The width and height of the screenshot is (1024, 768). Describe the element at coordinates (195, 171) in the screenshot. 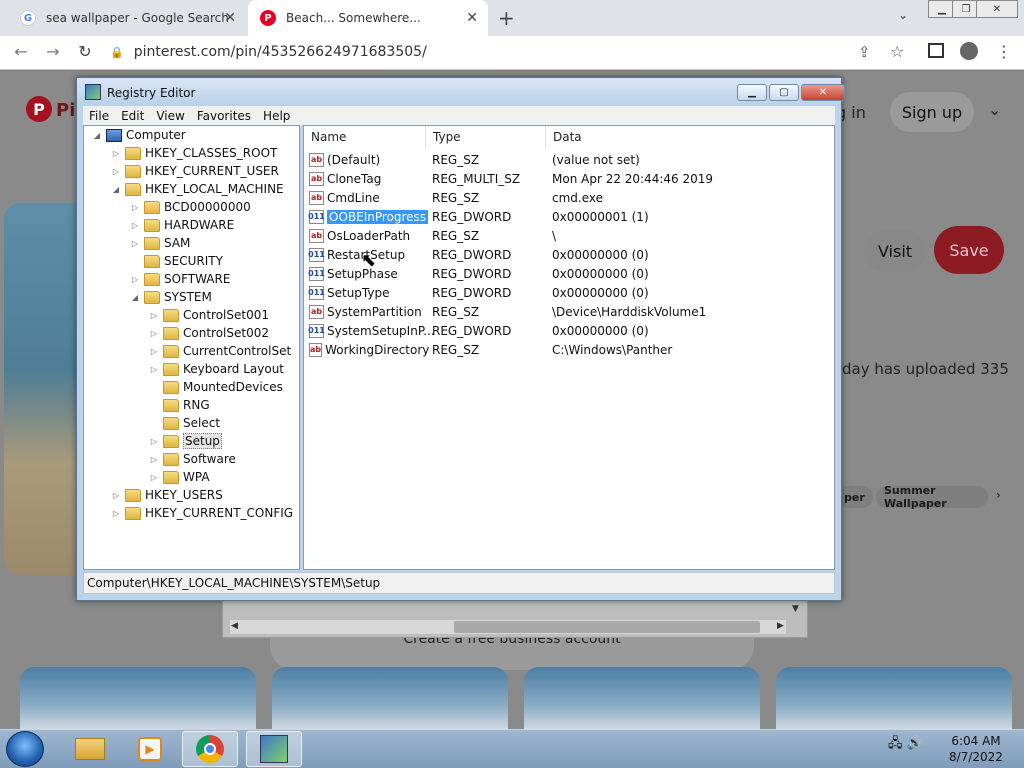

I see `tree-node: ▷ HKEY_CURRENT_USER` at that location.